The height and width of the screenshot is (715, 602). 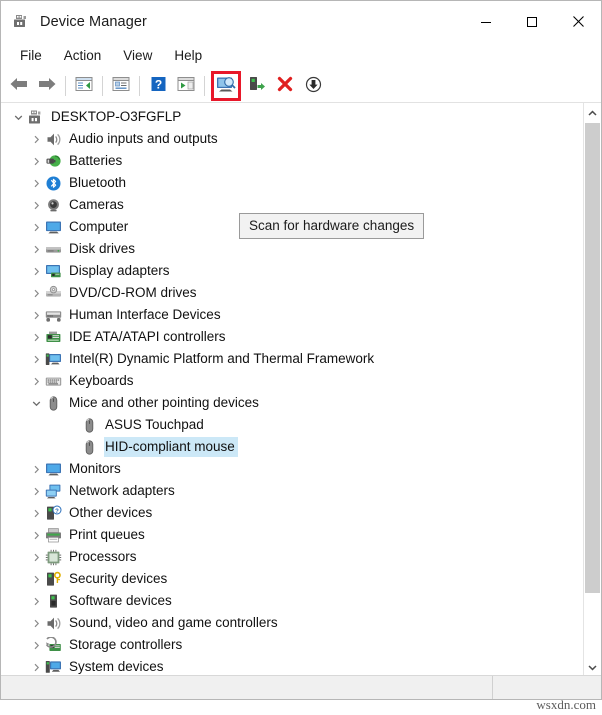 What do you see at coordinates (292, 161) in the screenshot?
I see `tree-item: Batteries` at bounding box center [292, 161].